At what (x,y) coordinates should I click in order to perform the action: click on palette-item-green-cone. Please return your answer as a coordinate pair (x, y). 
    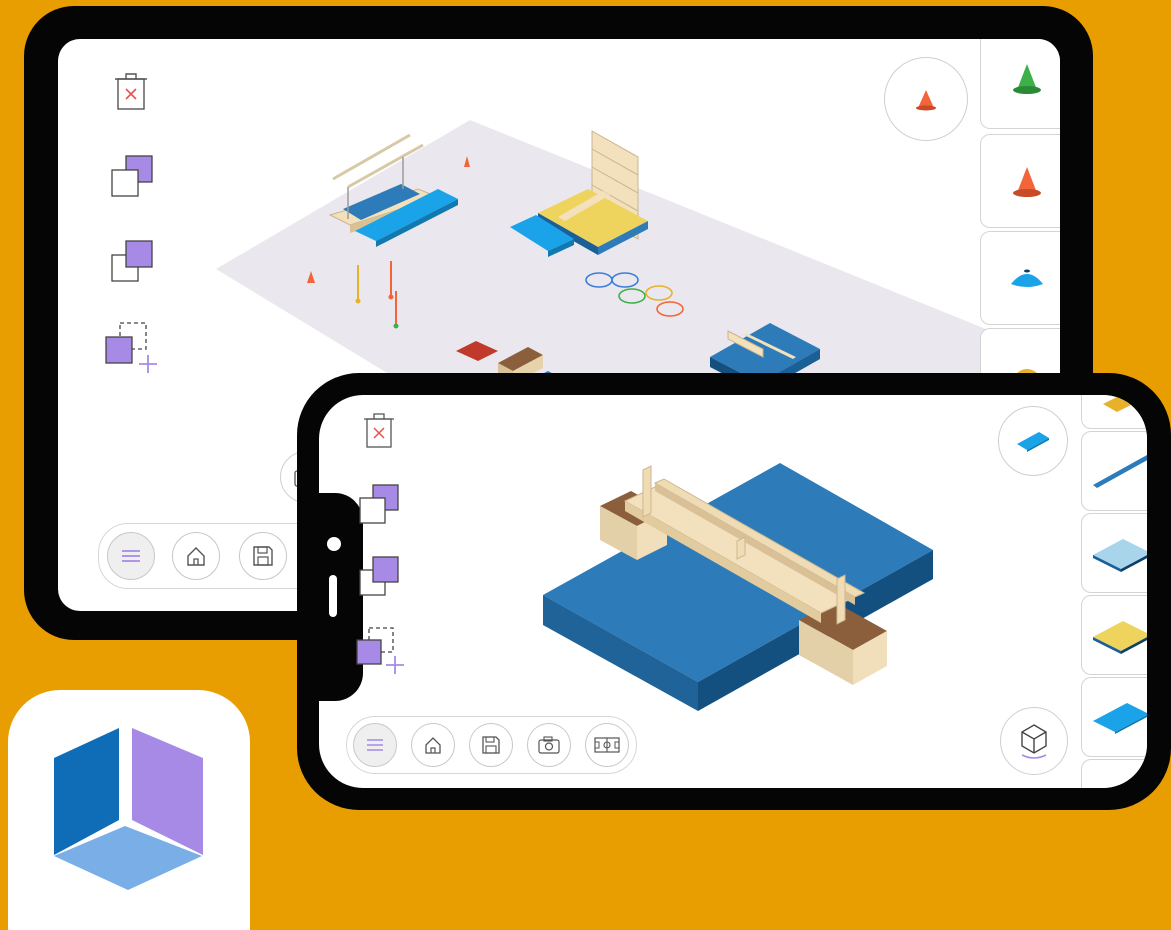
    Looking at the image, I should click on (1020, 84).